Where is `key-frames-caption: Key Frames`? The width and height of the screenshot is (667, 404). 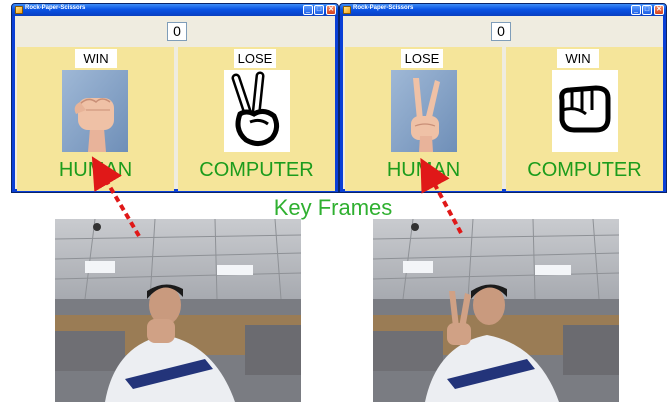 key-frames-caption: Key Frames is located at coordinates (333, 207).